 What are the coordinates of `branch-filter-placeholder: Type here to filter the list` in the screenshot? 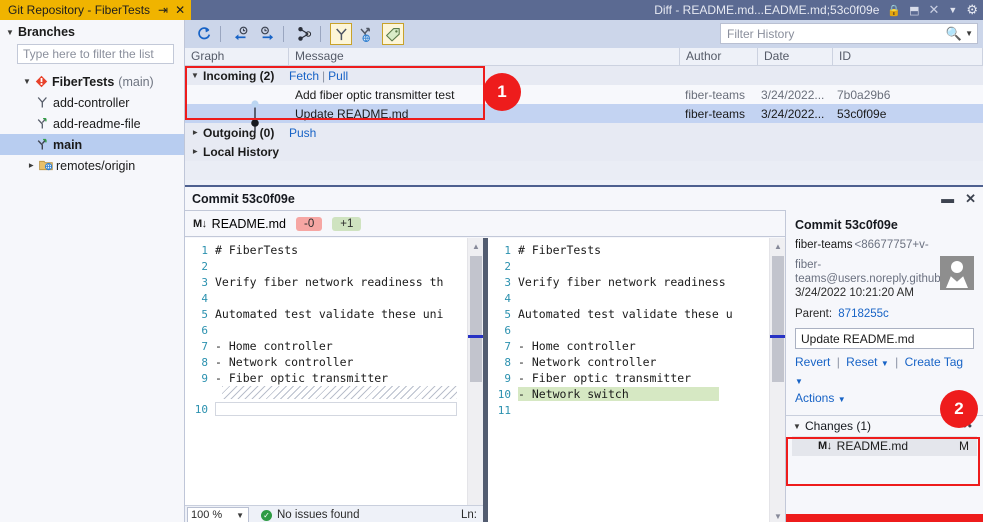 It's located at (88, 54).